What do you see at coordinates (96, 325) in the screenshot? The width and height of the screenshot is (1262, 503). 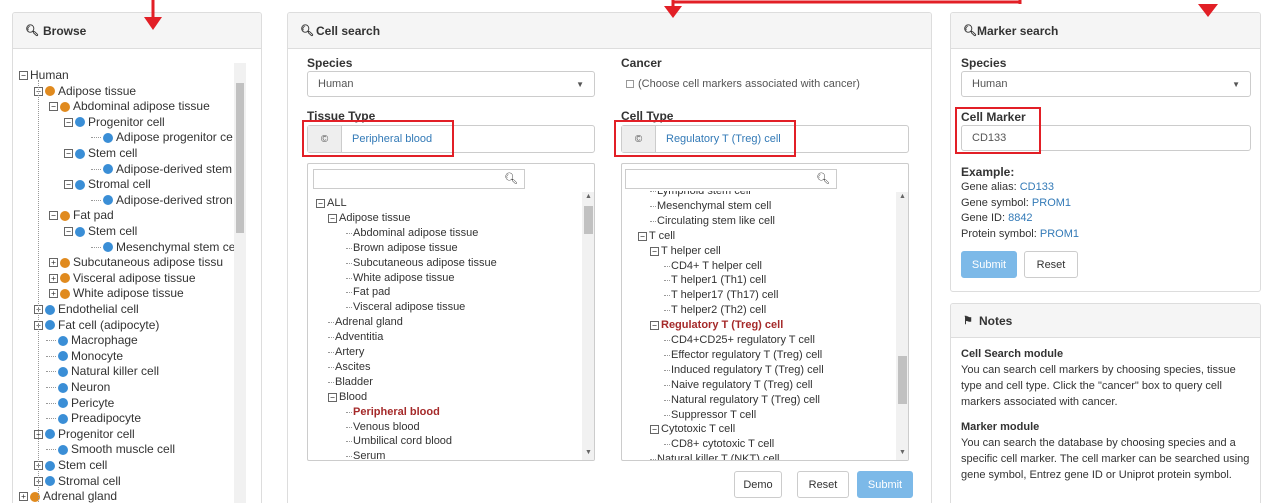 I see `tree-node: + Fat cell (adipocyte)` at bounding box center [96, 325].